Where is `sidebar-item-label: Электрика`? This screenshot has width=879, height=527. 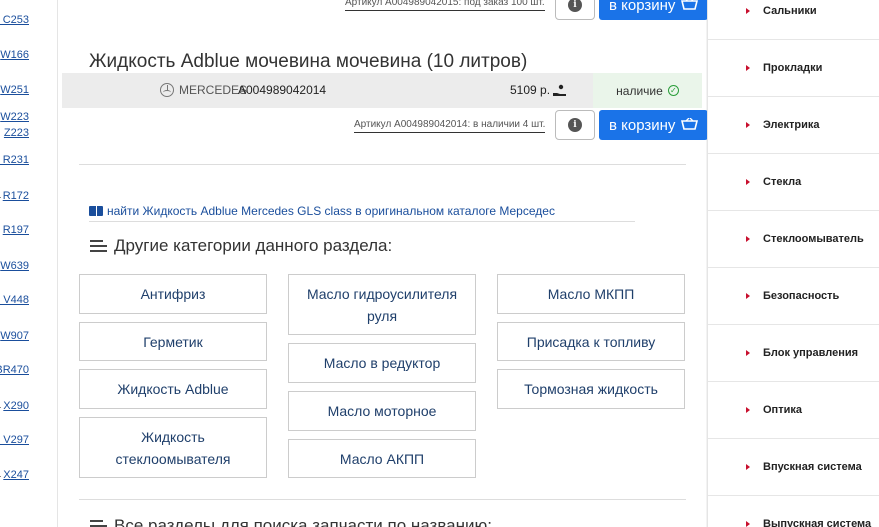 sidebar-item-label: Электрика is located at coordinates (791, 125).